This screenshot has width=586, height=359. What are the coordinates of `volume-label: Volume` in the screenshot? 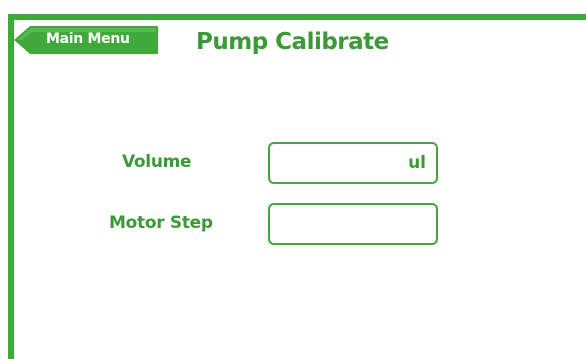 It's located at (157, 162).